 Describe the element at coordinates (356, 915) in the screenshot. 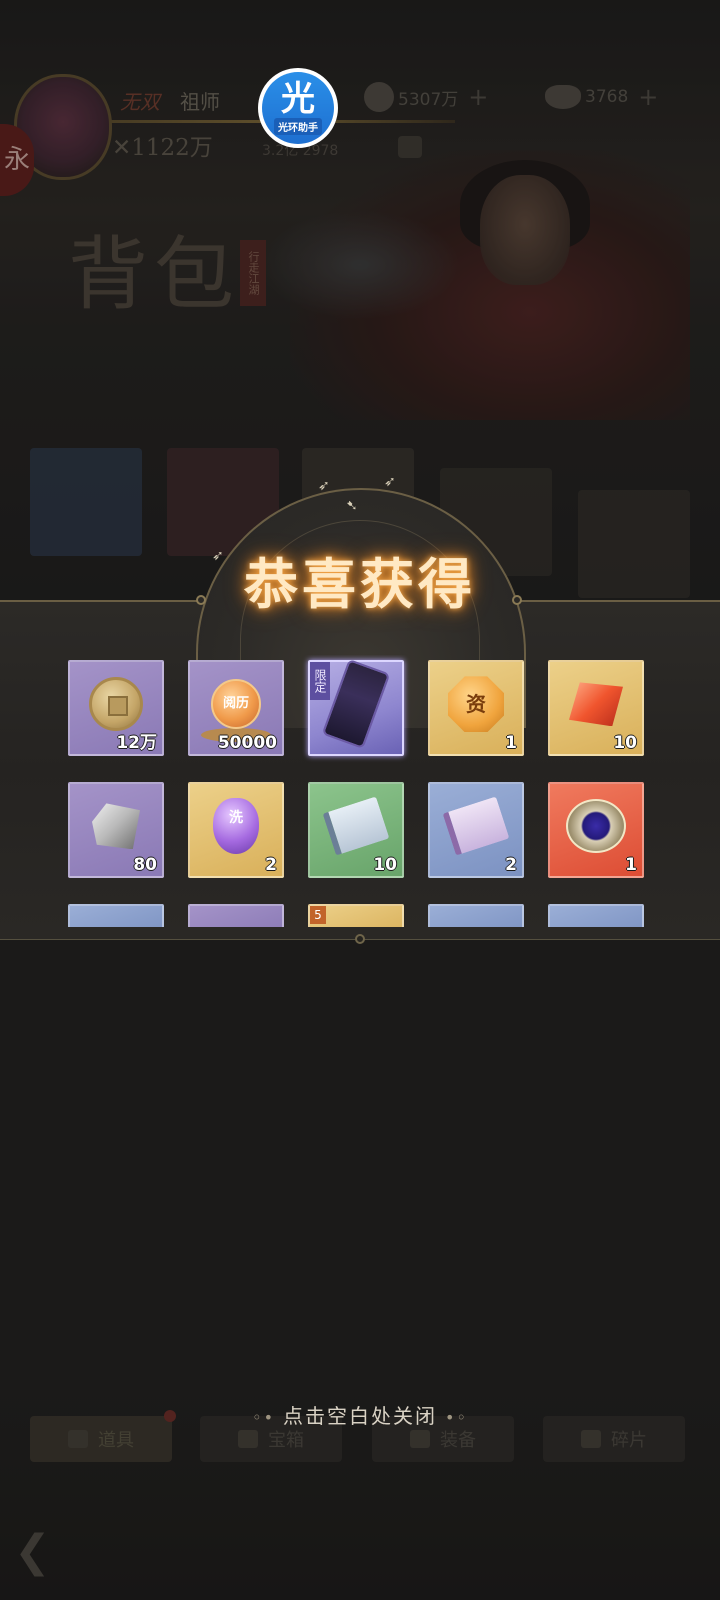

I see `reward-item-partial: 5` at that location.